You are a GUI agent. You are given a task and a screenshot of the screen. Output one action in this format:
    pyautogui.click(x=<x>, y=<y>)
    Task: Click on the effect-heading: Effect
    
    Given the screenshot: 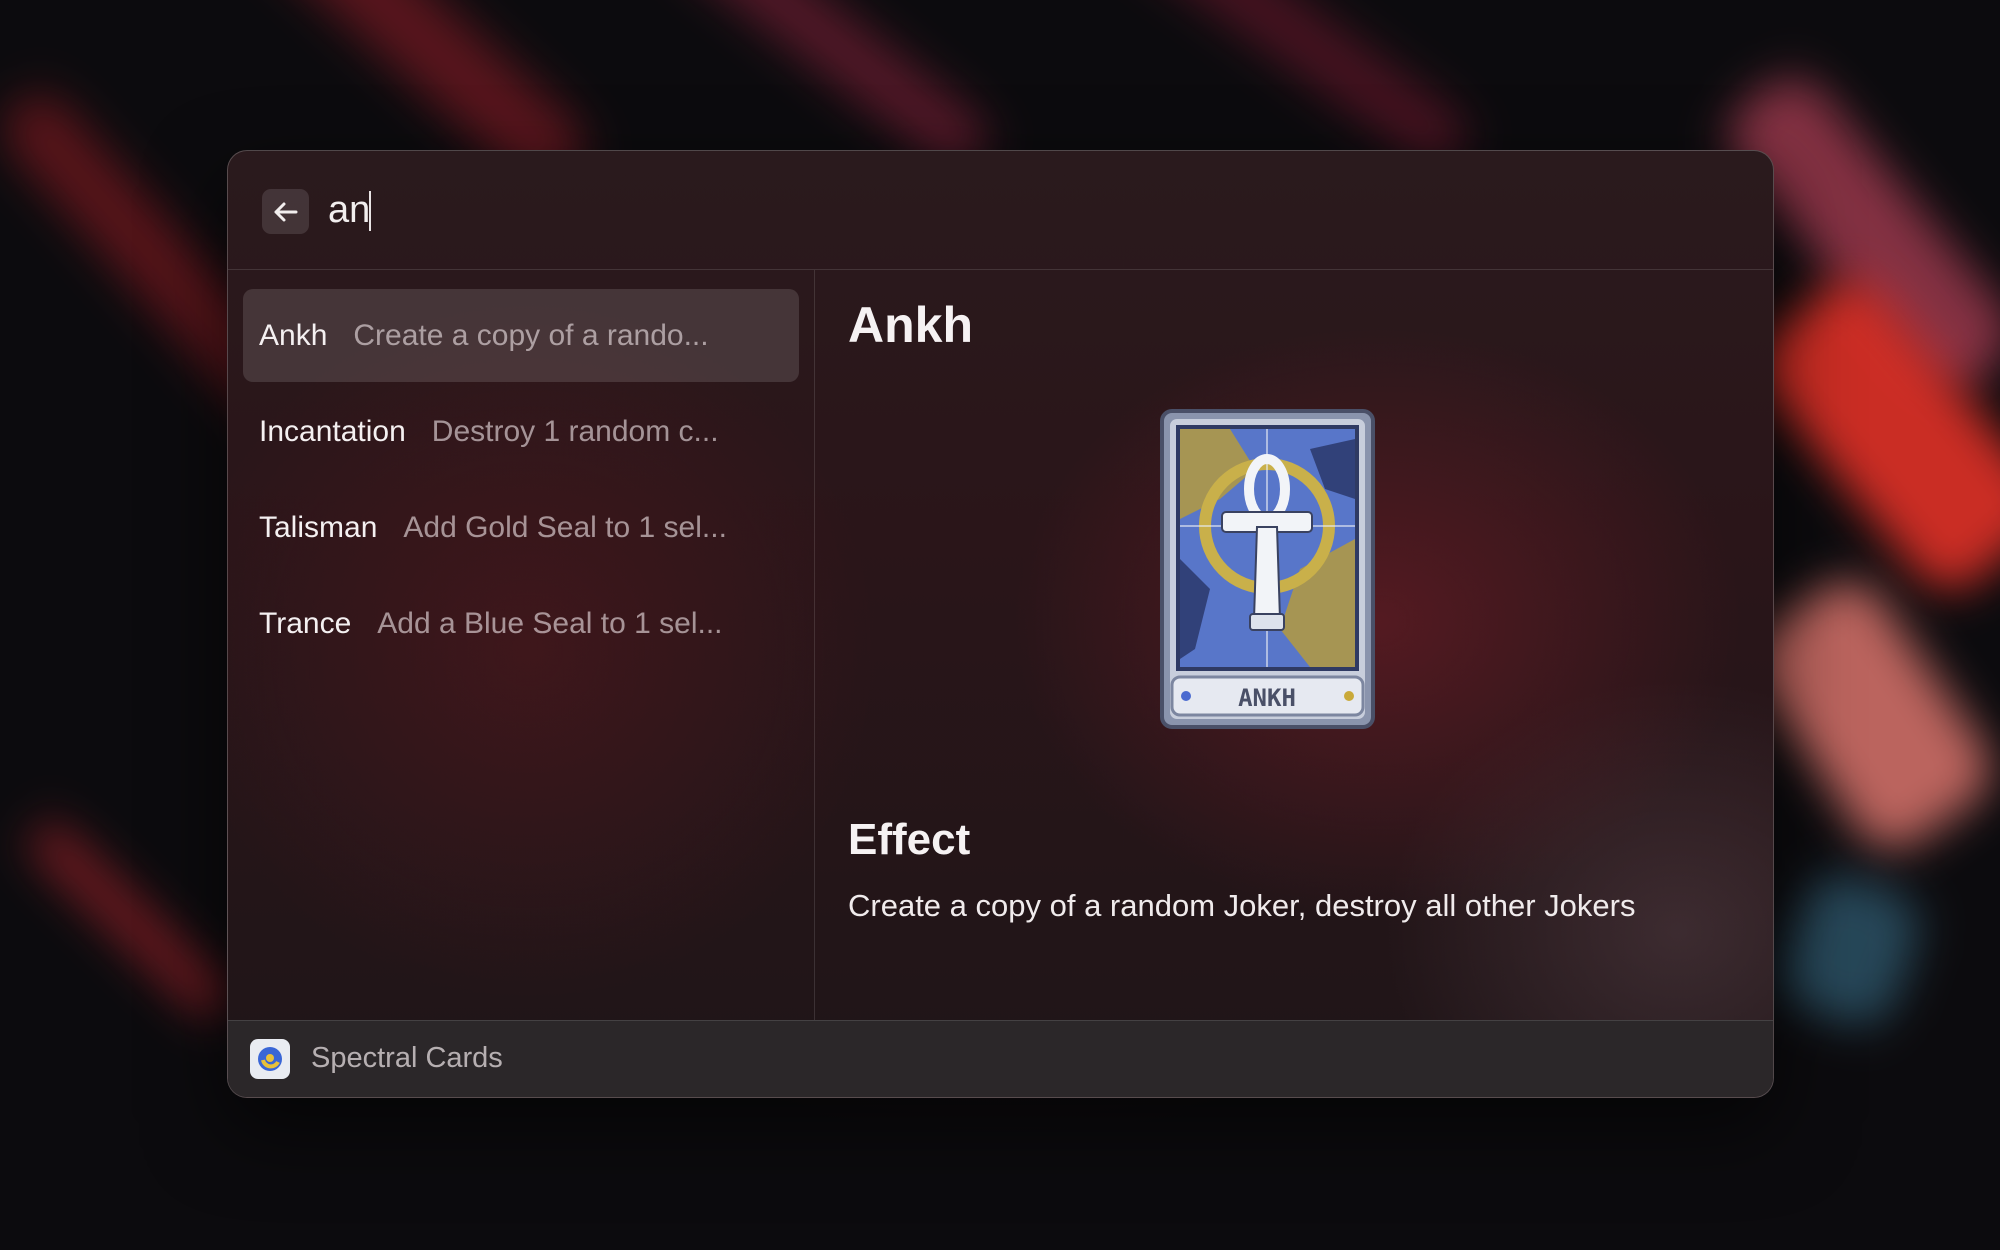 What is the action you would take?
    pyautogui.click(x=909, y=839)
    